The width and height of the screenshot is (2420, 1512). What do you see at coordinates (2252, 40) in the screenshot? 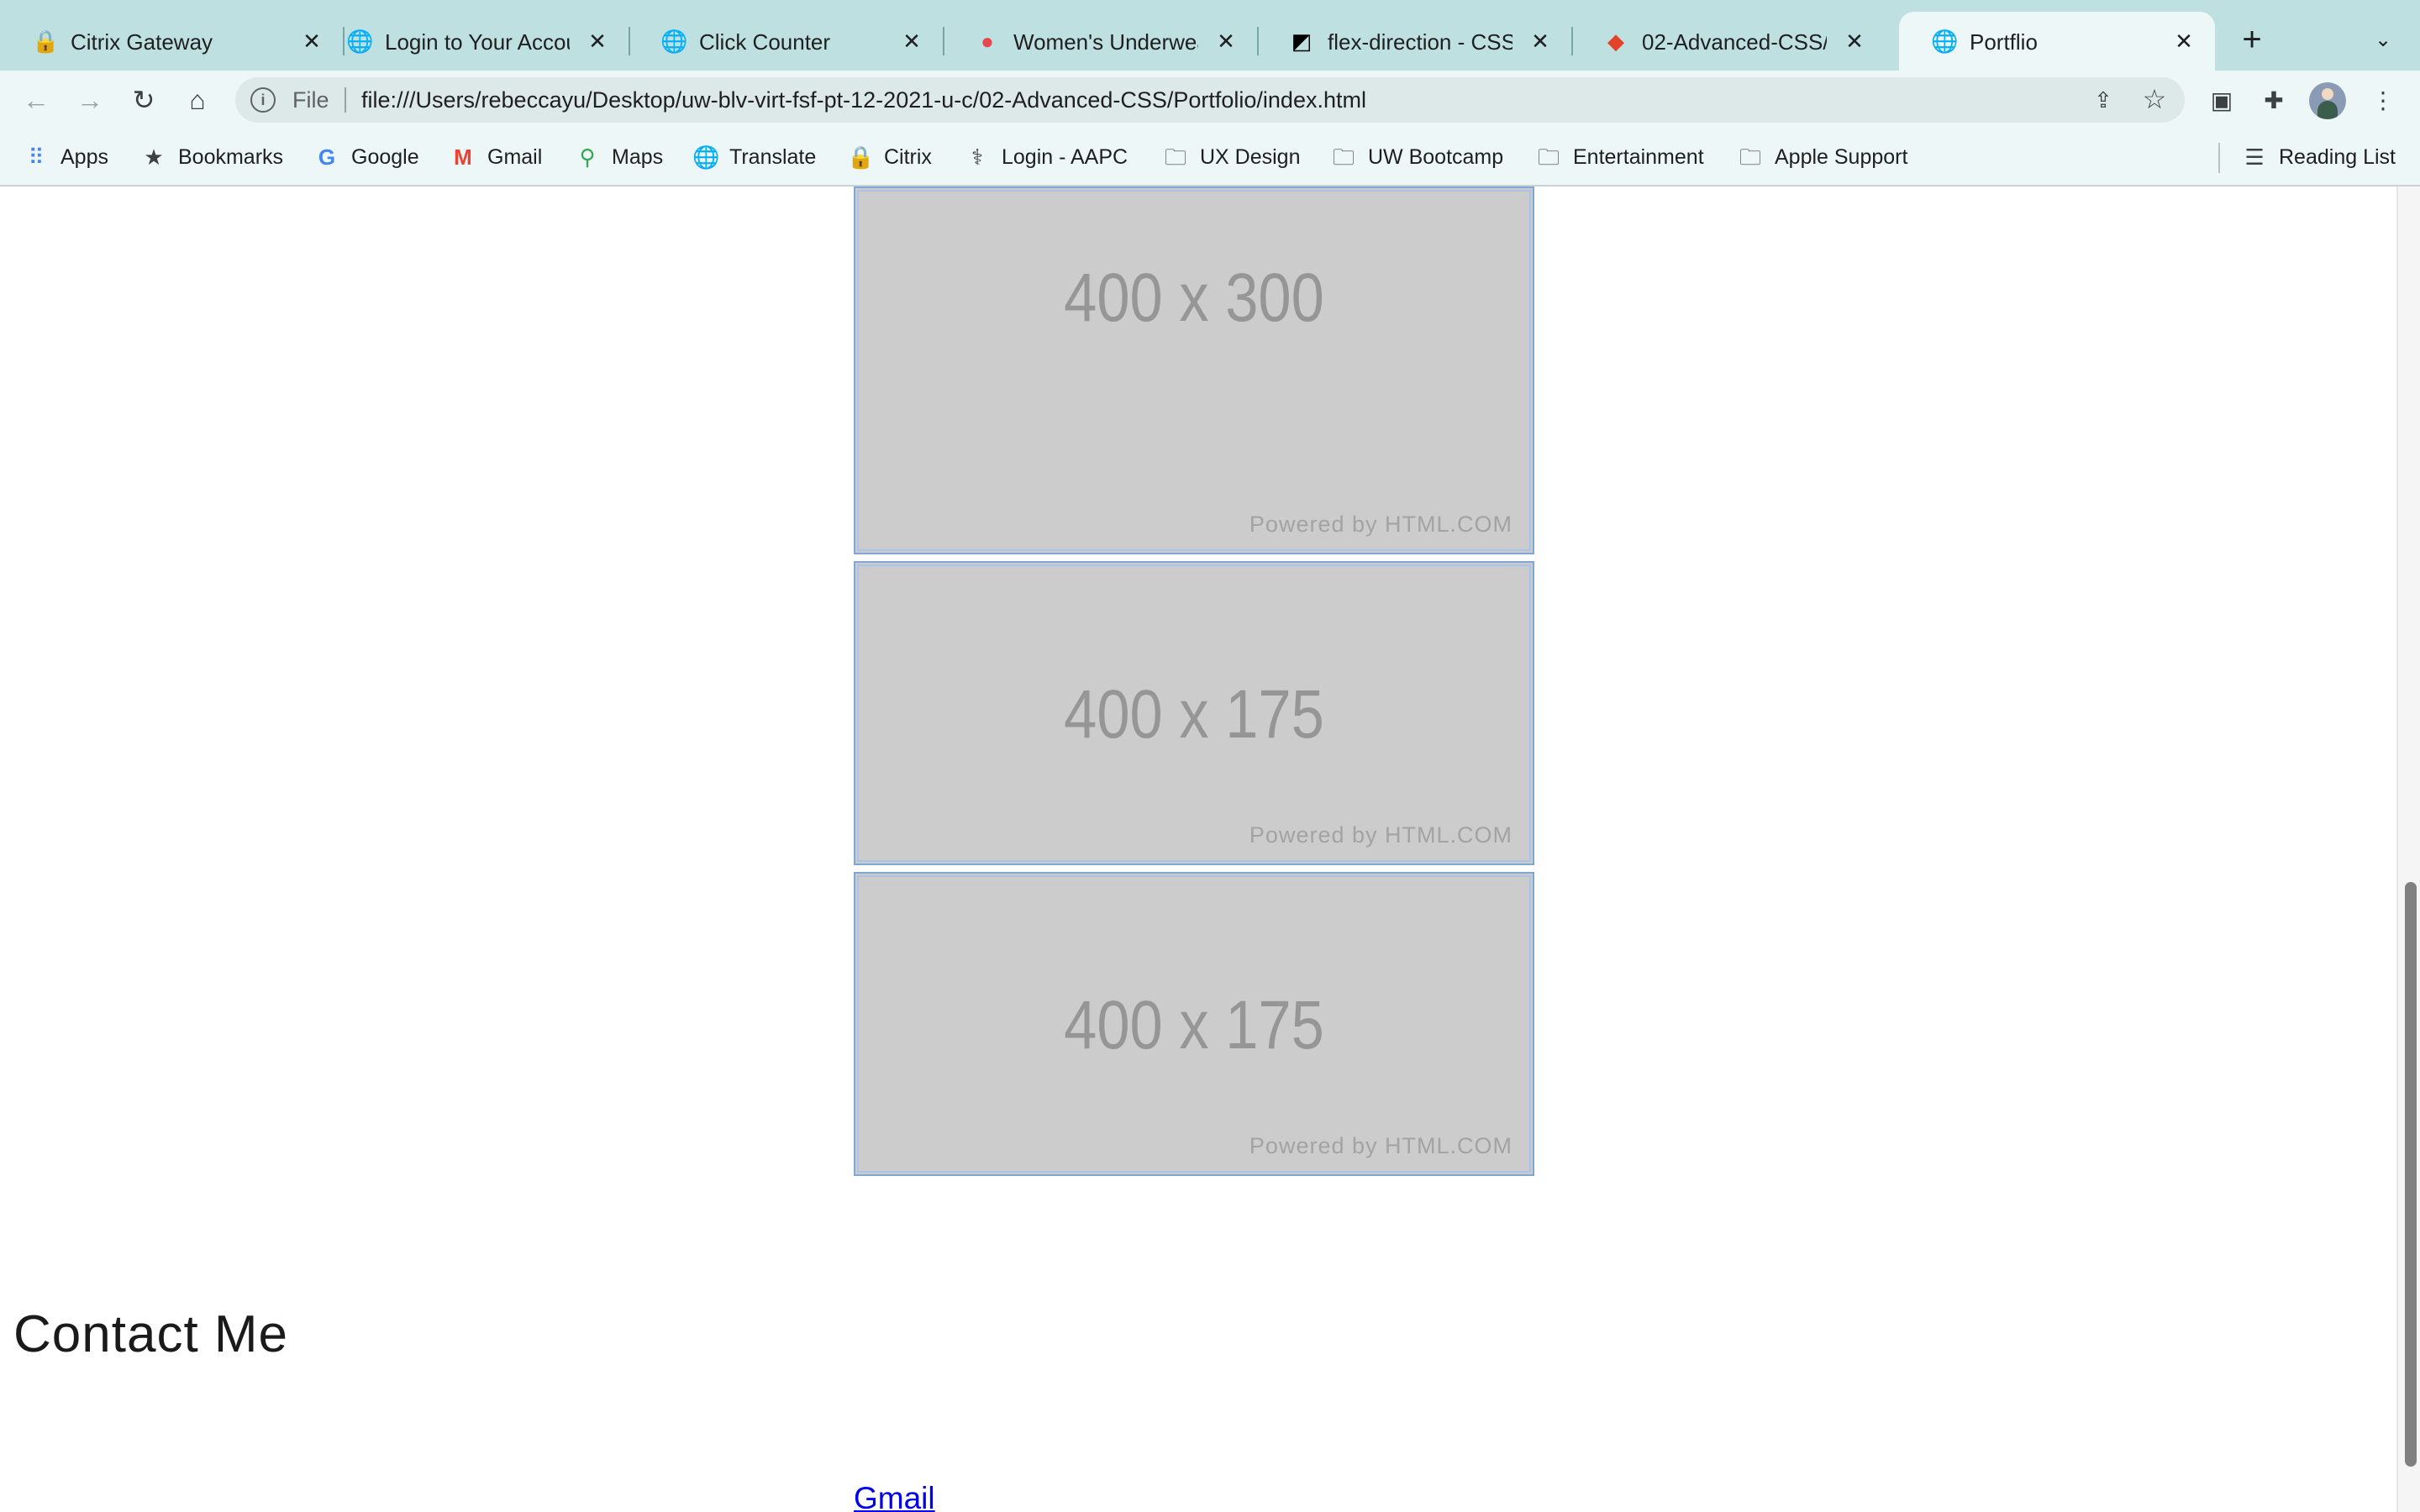
I see `new-tab-button: +` at bounding box center [2252, 40].